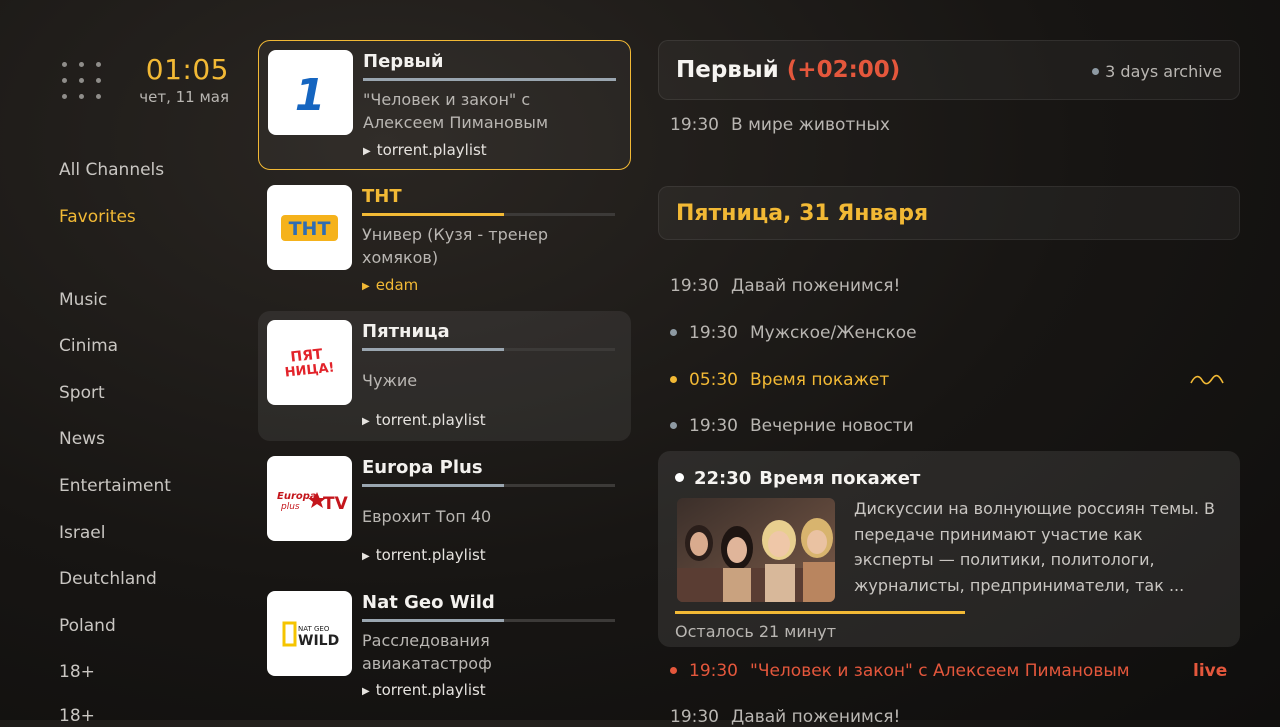  Describe the element at coordinates (87, 626) in the screenshot. I see `category-poland: Poland` at that location.